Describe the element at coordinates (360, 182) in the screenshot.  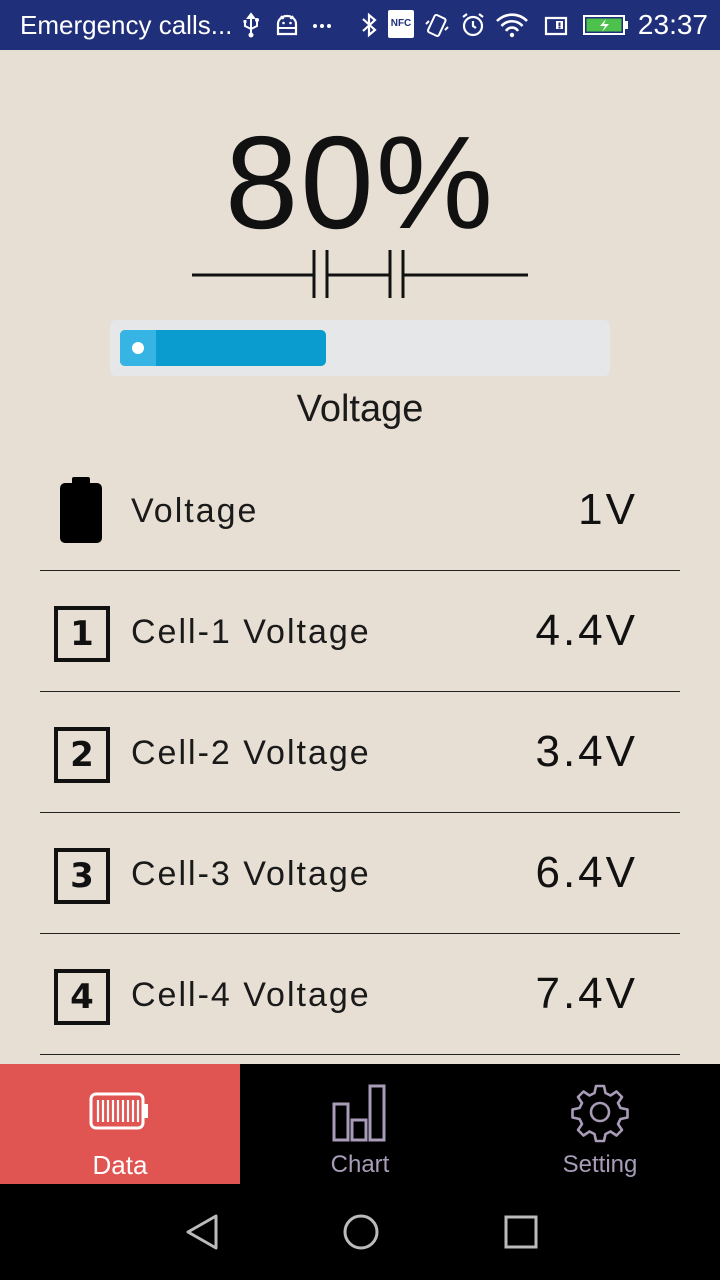
I see `charge-percent: 80%` at that location.